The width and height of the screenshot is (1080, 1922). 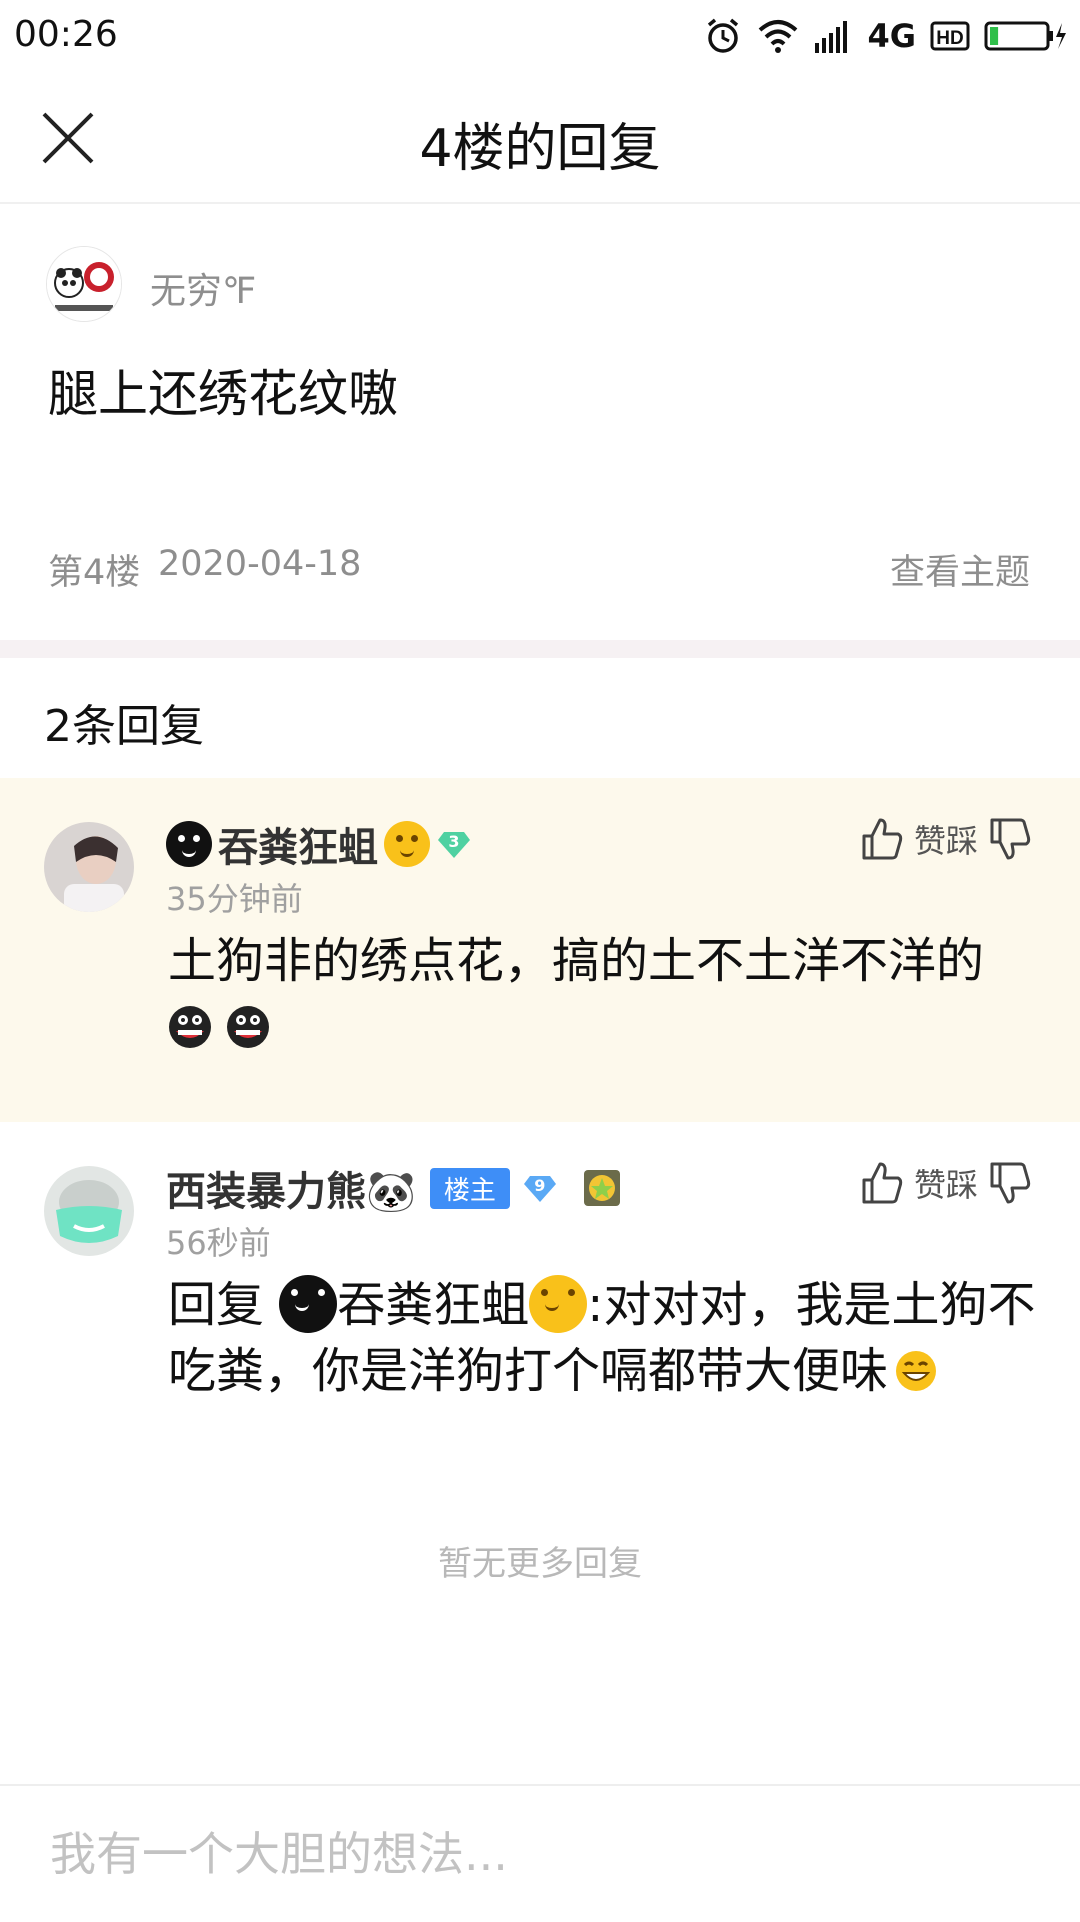 I want to click on reply-count: 2条回复, so click(x=124, y=726).